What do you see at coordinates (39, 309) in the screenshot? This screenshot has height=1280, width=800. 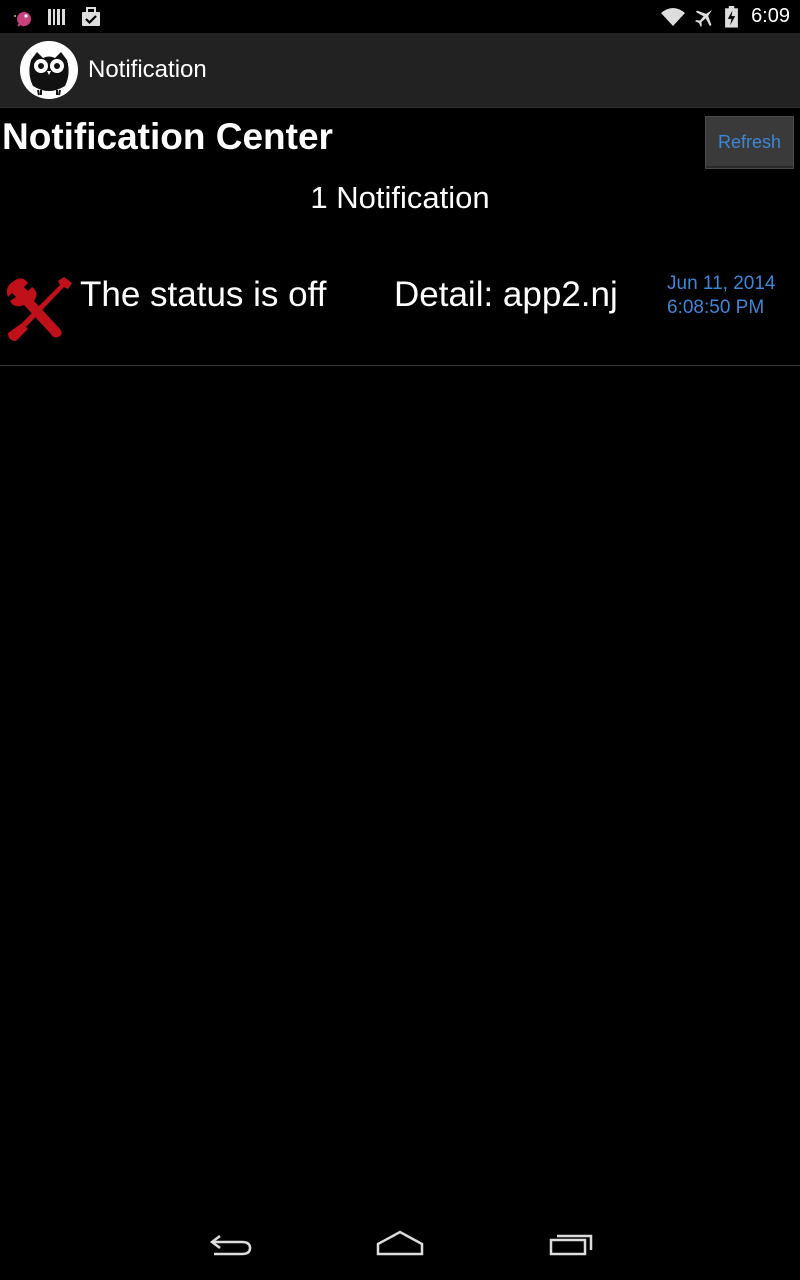 I see `tools-wrench-screwdriver-icon` at bounding box center [39, 309].